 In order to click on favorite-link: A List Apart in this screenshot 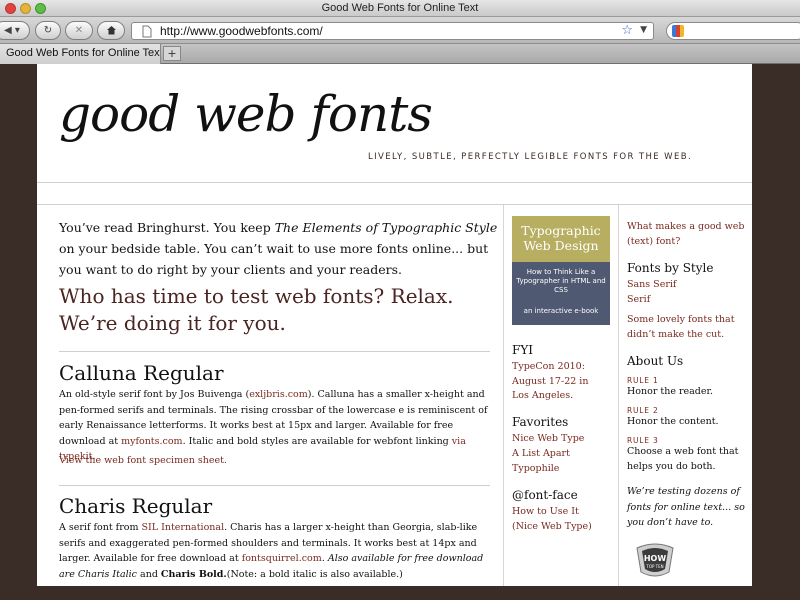, I will do `click(541, 454)`.